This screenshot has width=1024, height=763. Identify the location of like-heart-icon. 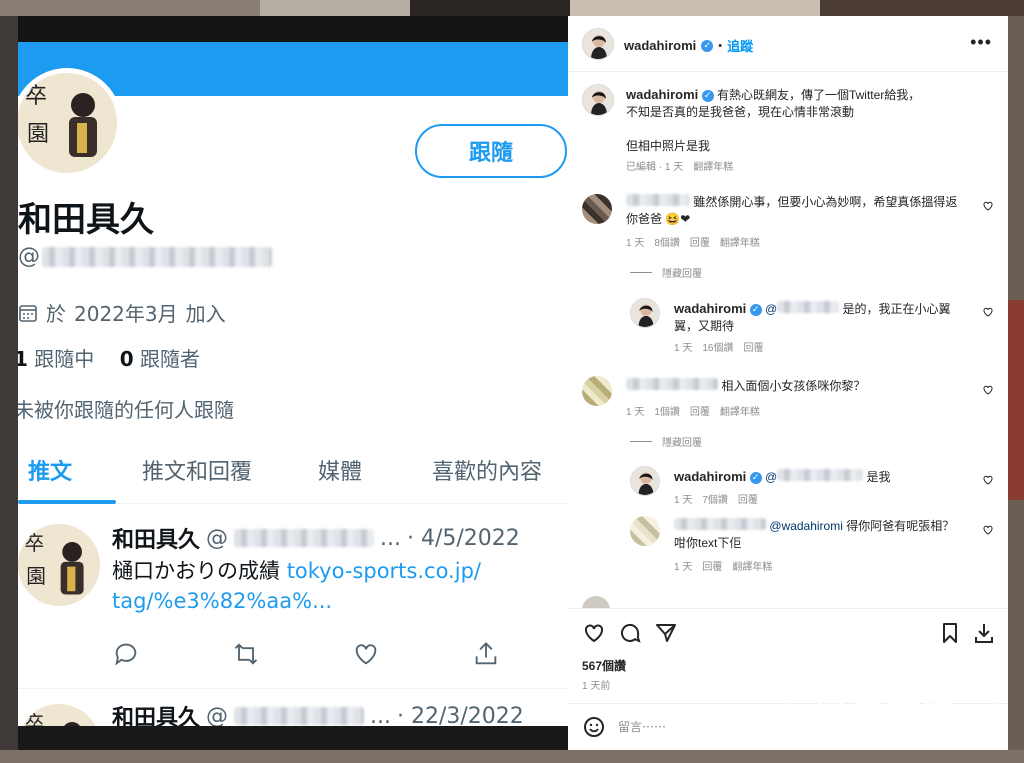
(594, 633).